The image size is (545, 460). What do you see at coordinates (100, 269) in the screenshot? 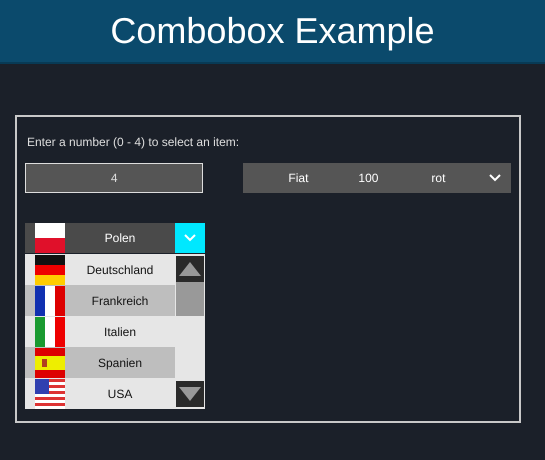
I see `country-item: Deutschland` at bounding box center [100, 269].